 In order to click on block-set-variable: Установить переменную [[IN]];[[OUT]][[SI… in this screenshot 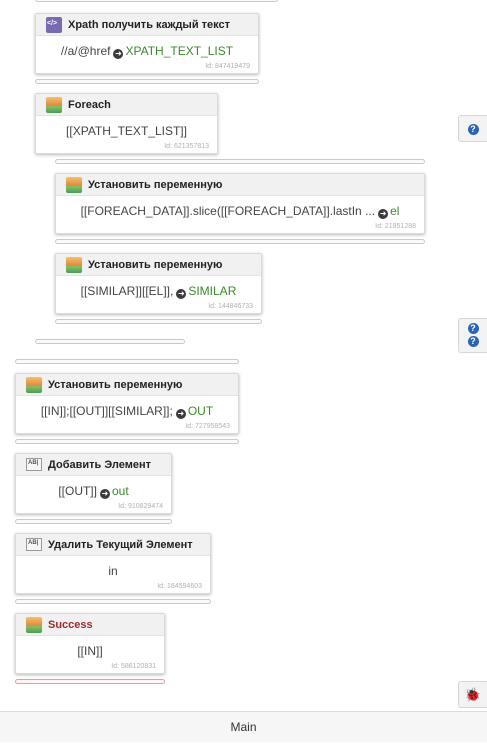, I will do `click(127, 403)`.